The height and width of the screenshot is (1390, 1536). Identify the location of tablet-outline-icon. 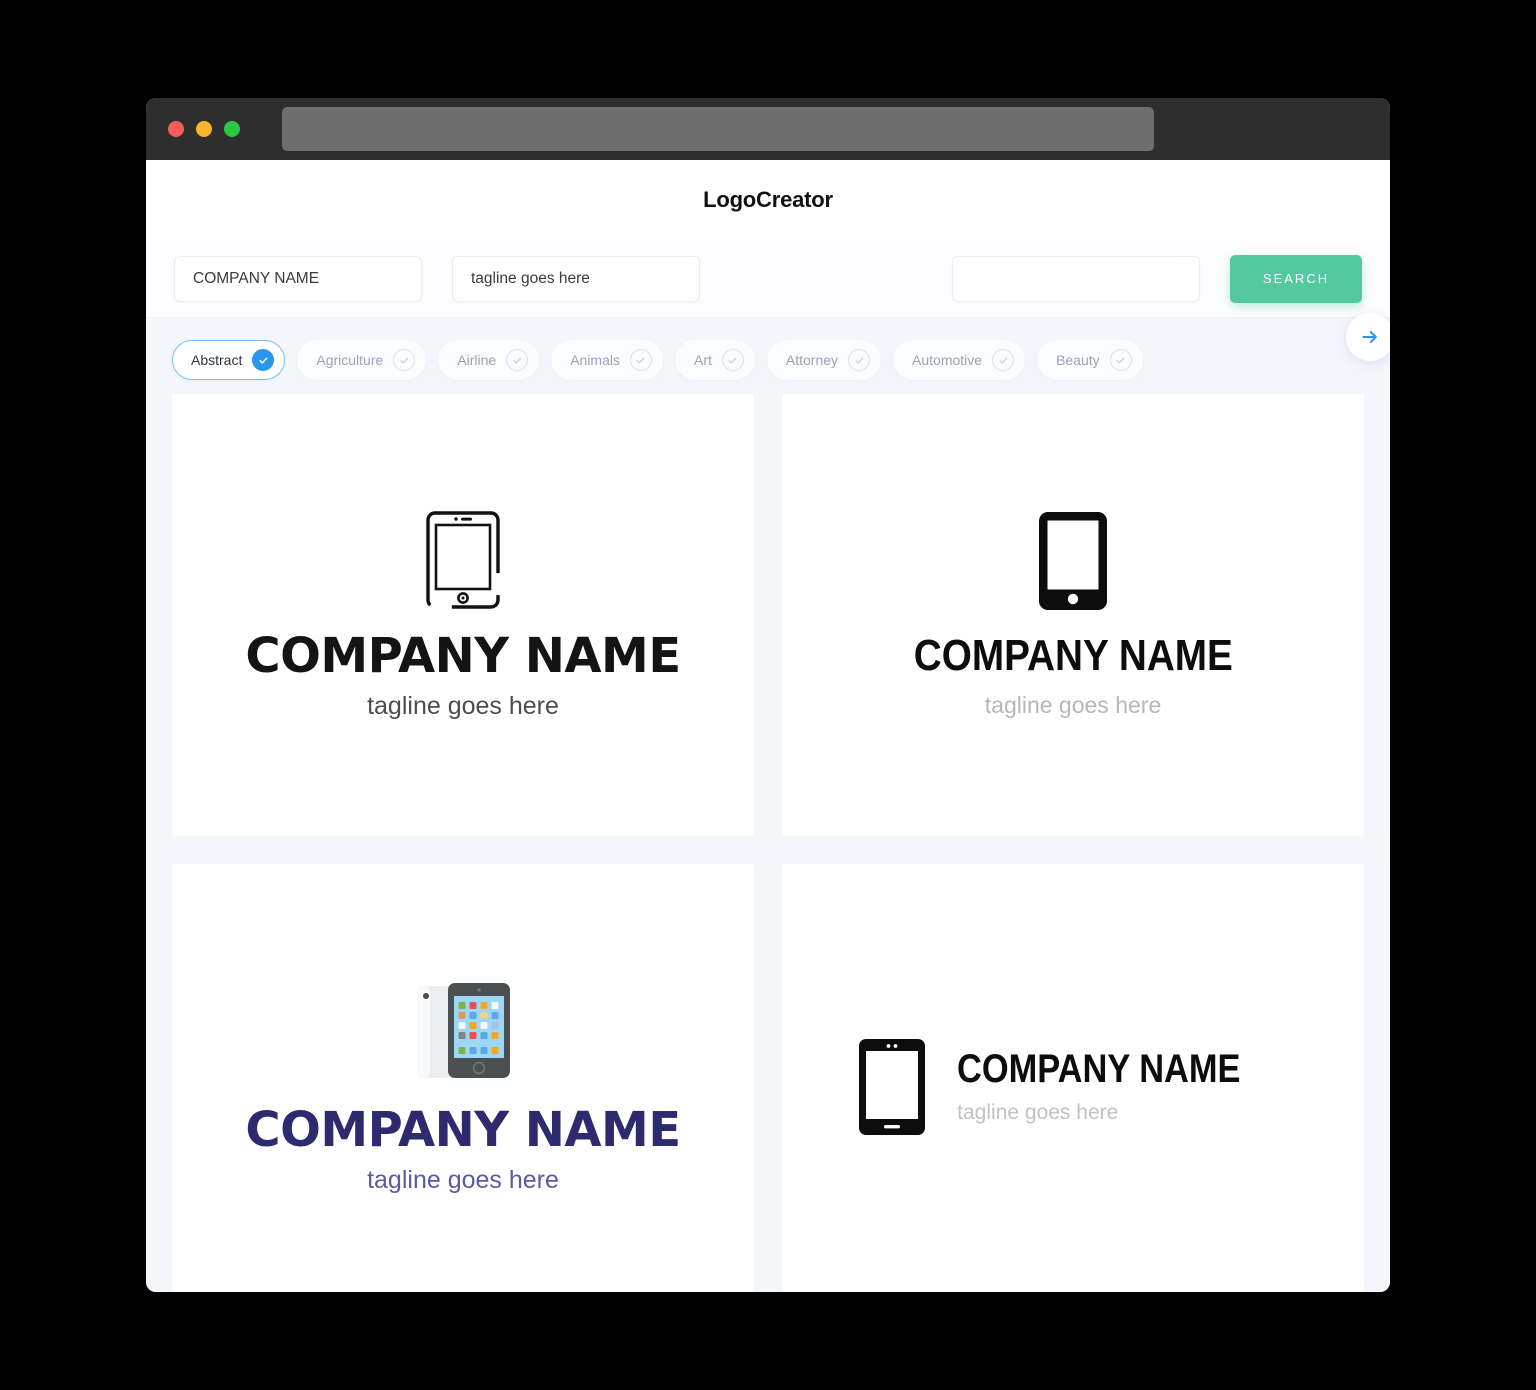
(463, 559).